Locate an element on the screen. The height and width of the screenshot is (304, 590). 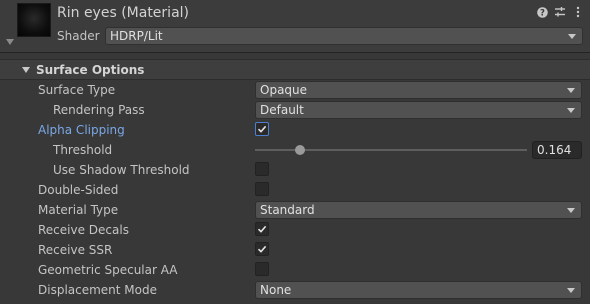
material-type-value: Standard is located at coordinates (287, 210).